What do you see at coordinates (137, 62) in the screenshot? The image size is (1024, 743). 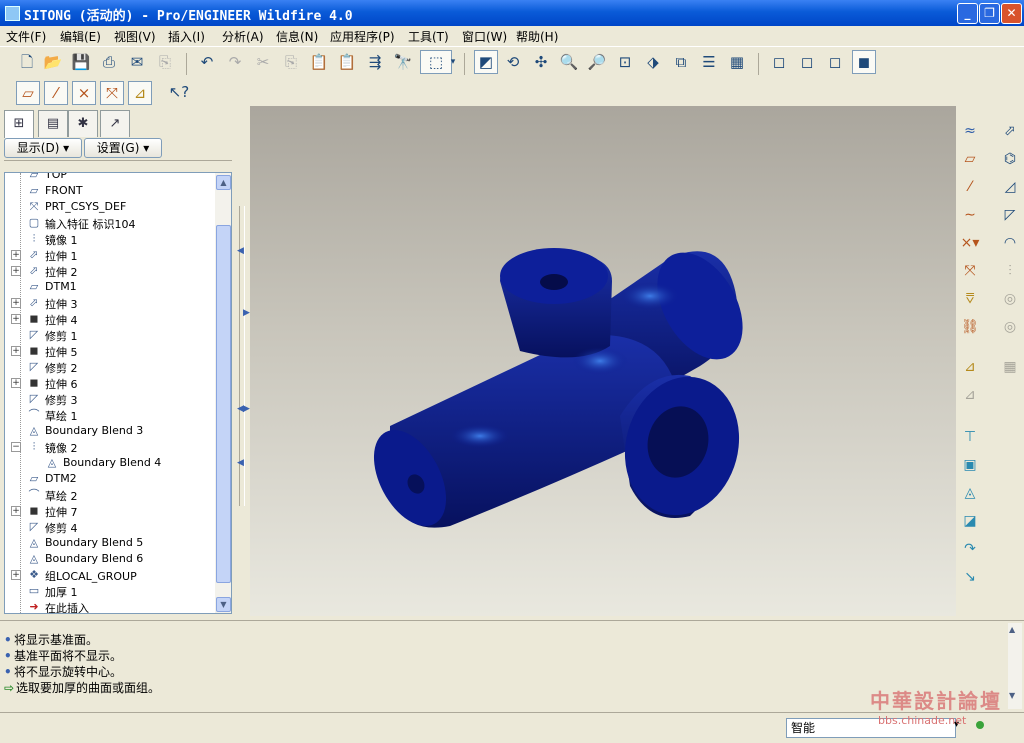 I see `send-icon: ✉` at bounding box center [137, 62].